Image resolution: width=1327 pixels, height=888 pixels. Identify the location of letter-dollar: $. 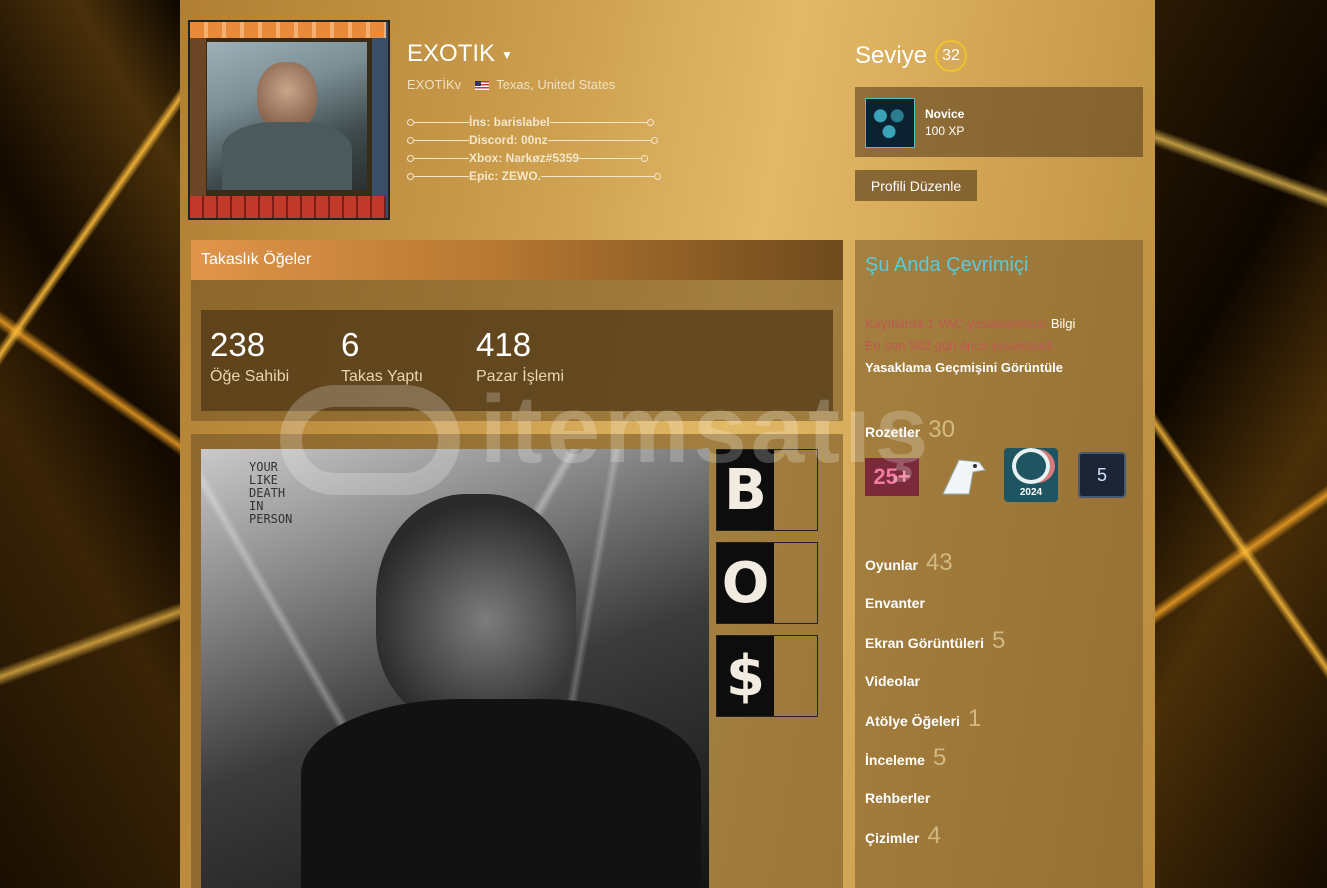
(745, 676).